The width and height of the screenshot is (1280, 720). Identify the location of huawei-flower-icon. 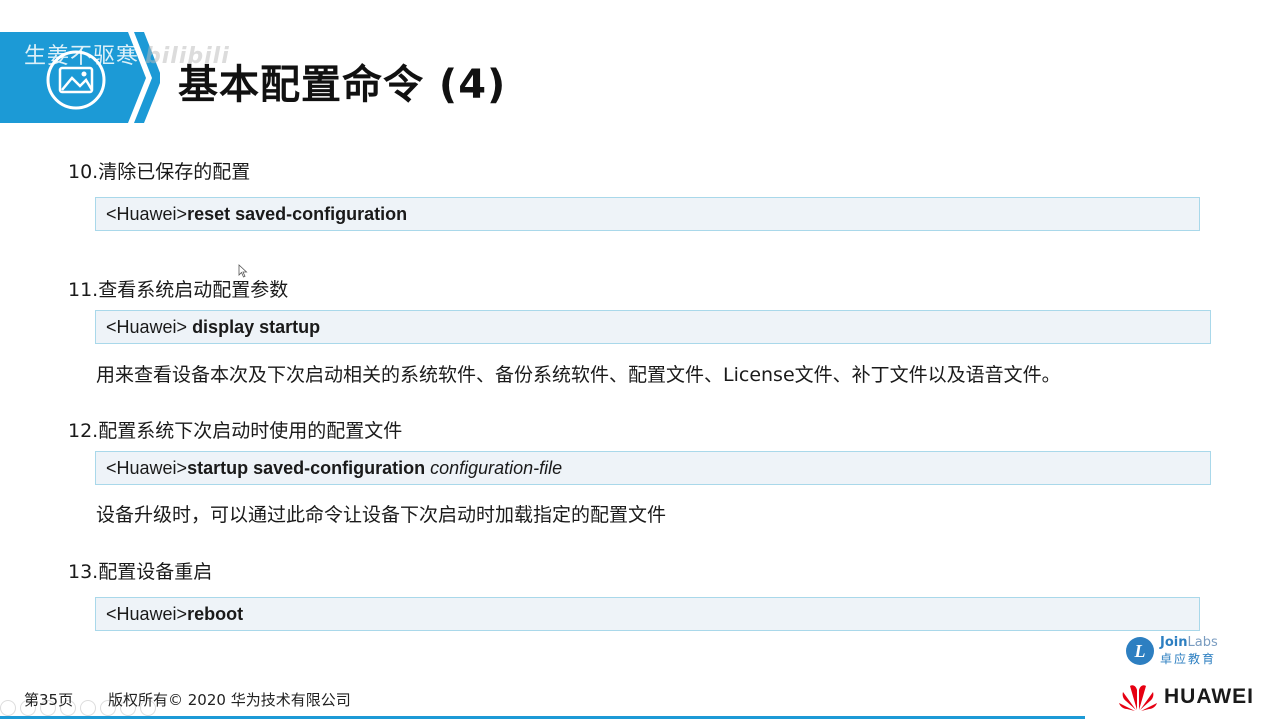
(1138, 698).